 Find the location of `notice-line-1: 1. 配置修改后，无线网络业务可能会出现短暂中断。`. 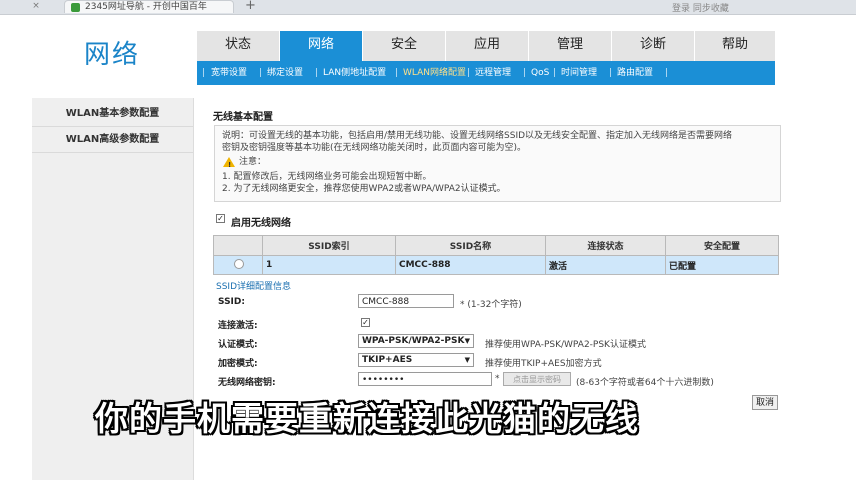

notice-line-1: 1. 配置修改后，无线网络业务可能会出现短暂中断。 is located at coordinates (327, 177).